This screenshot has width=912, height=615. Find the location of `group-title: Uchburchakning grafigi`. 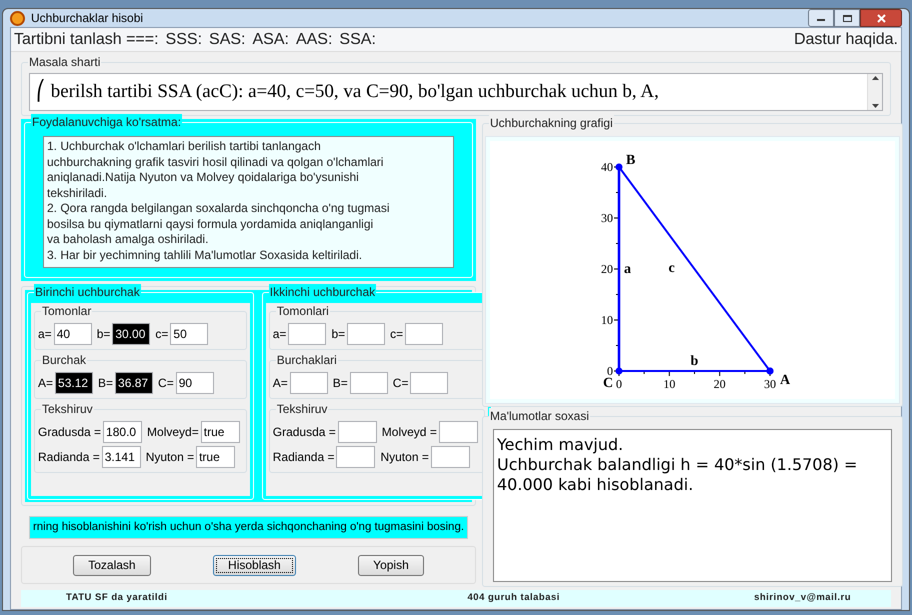

group-title: Uchburchakning grafigi is located at coordinates (551, 123).